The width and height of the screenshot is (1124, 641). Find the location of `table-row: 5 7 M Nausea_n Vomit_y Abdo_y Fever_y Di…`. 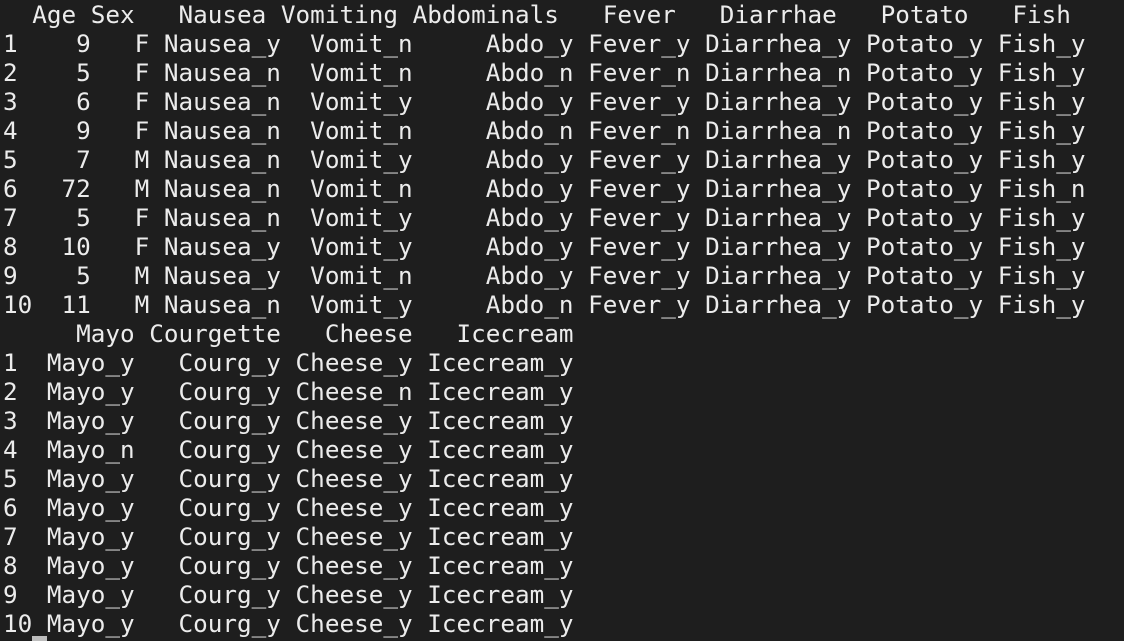

table-row: 5 7 M Nausea_n Vomit_y Abdo_y Fever_y Di… is located at coordinates (544, 159).